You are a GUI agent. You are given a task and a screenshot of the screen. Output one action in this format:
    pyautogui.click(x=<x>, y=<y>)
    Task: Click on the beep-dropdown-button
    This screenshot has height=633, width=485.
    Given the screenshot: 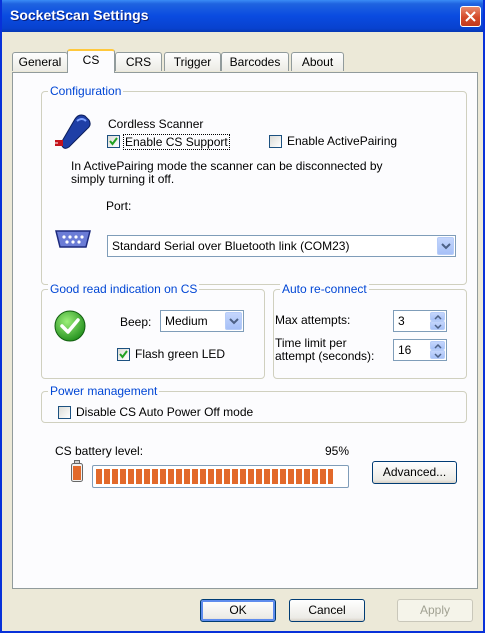 What is the action you would take?
    pyautogui.click(x=233, y=321)
    